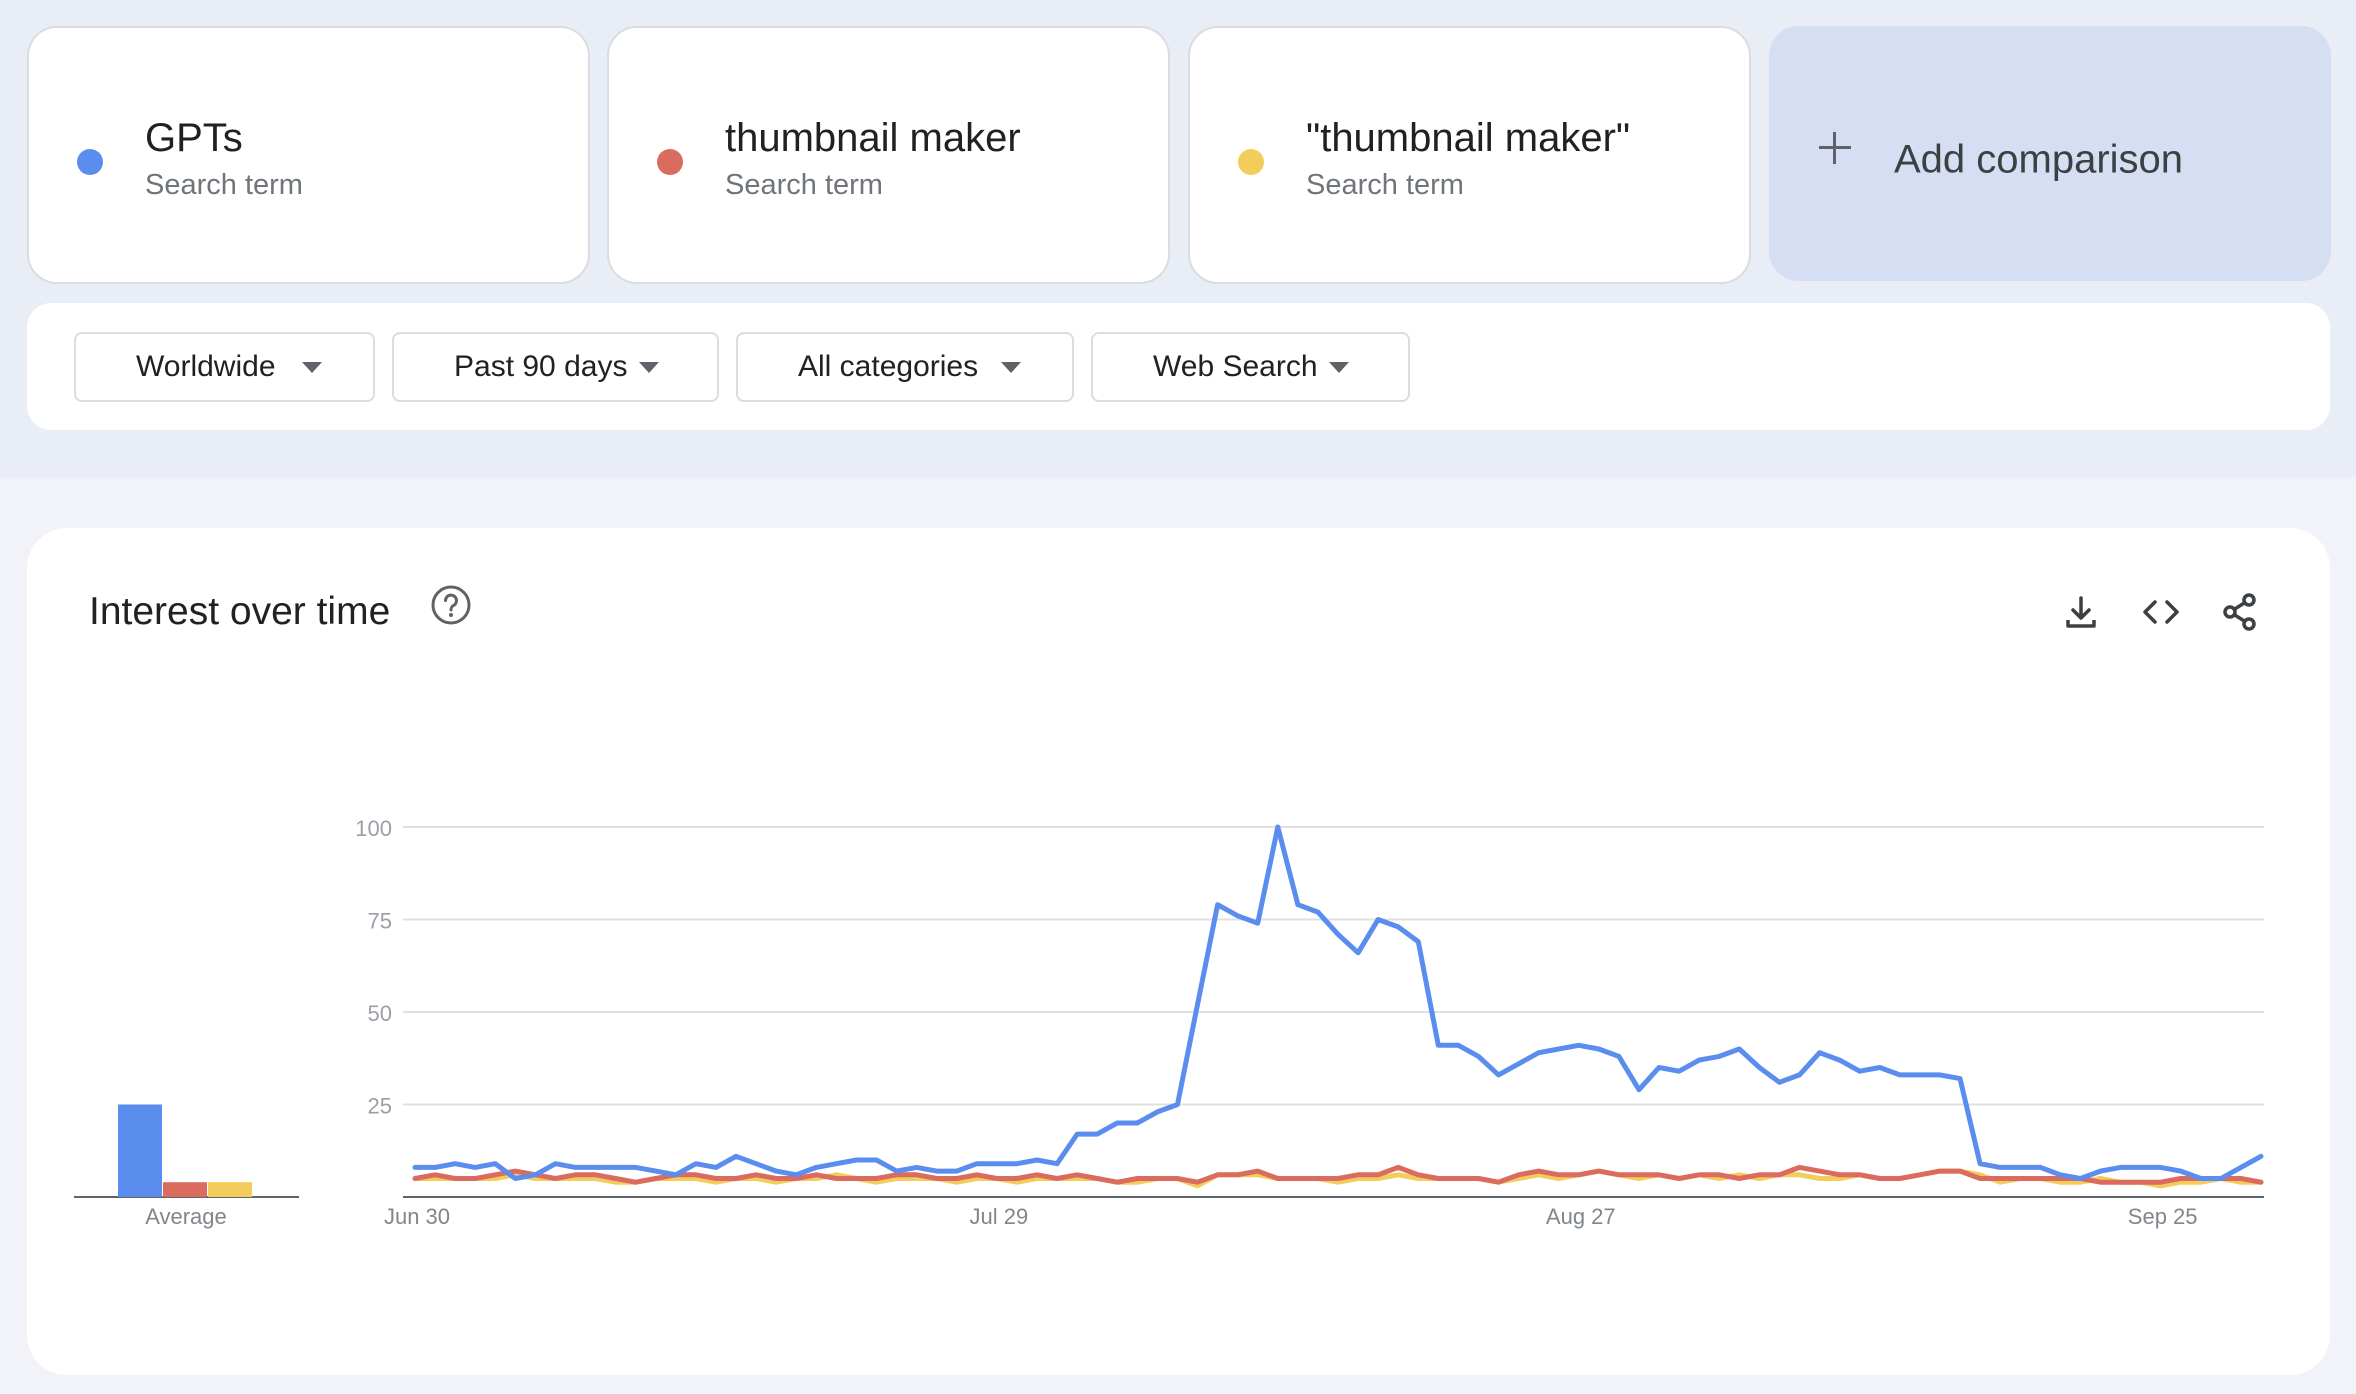 The width and height of the screenshot is (2356, 1394). I want to click on term-card-gpts: GPTs Search term, so click(308, 155).